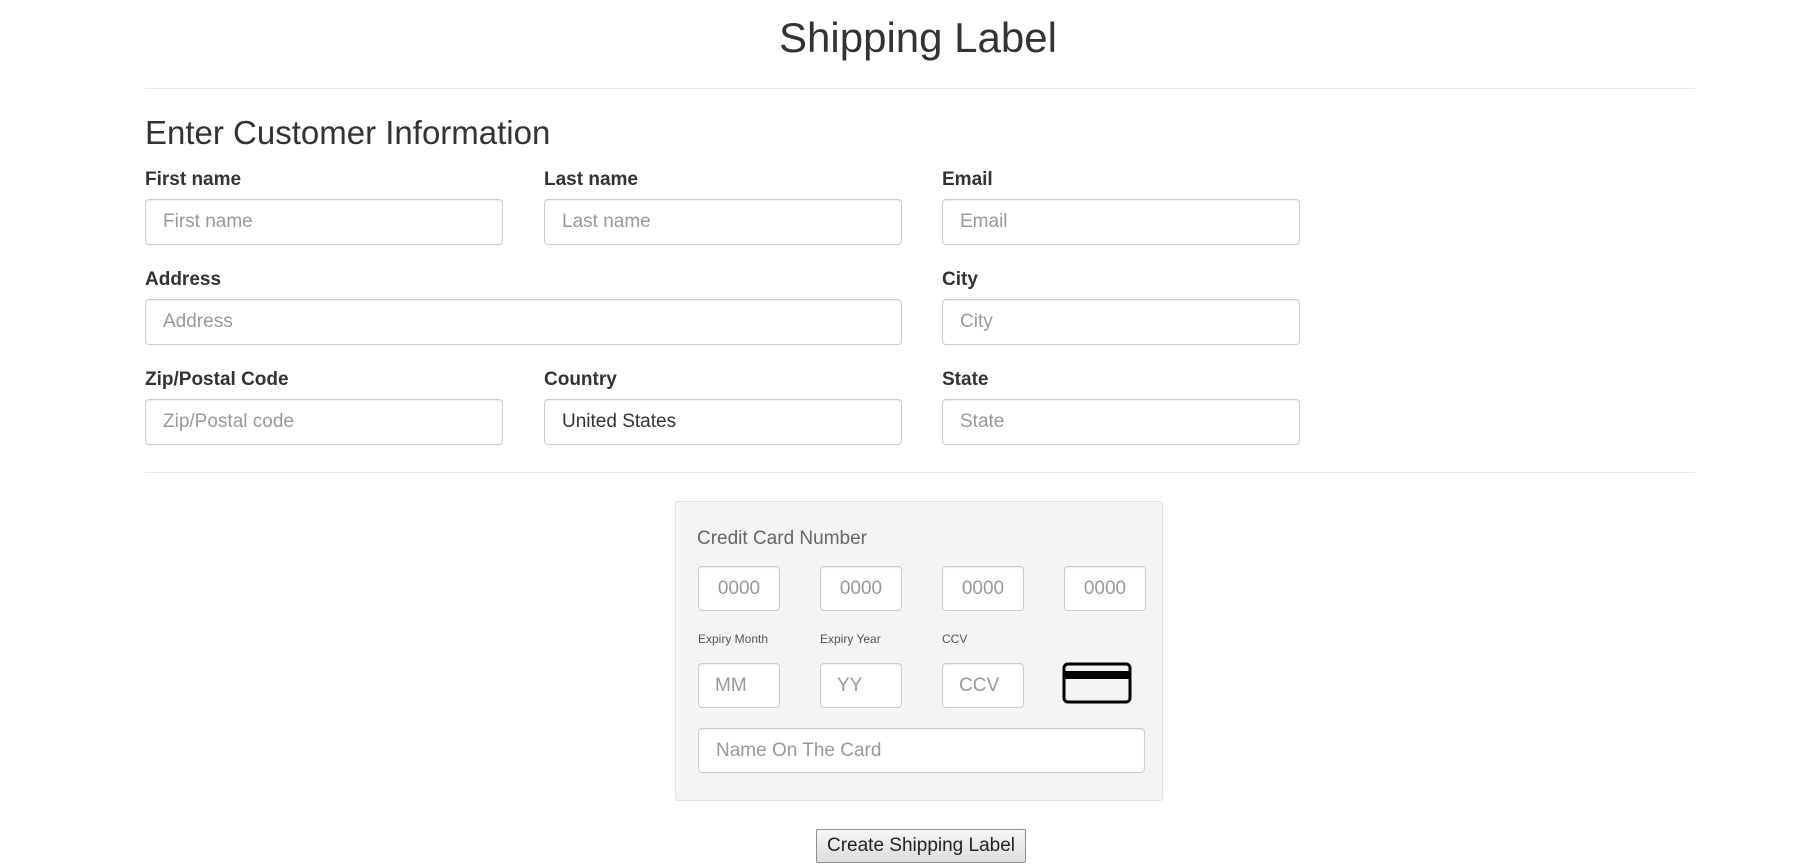 The width and height of the screenshot is (1809, 865). I want to click on divider-top, so click(920, 88).